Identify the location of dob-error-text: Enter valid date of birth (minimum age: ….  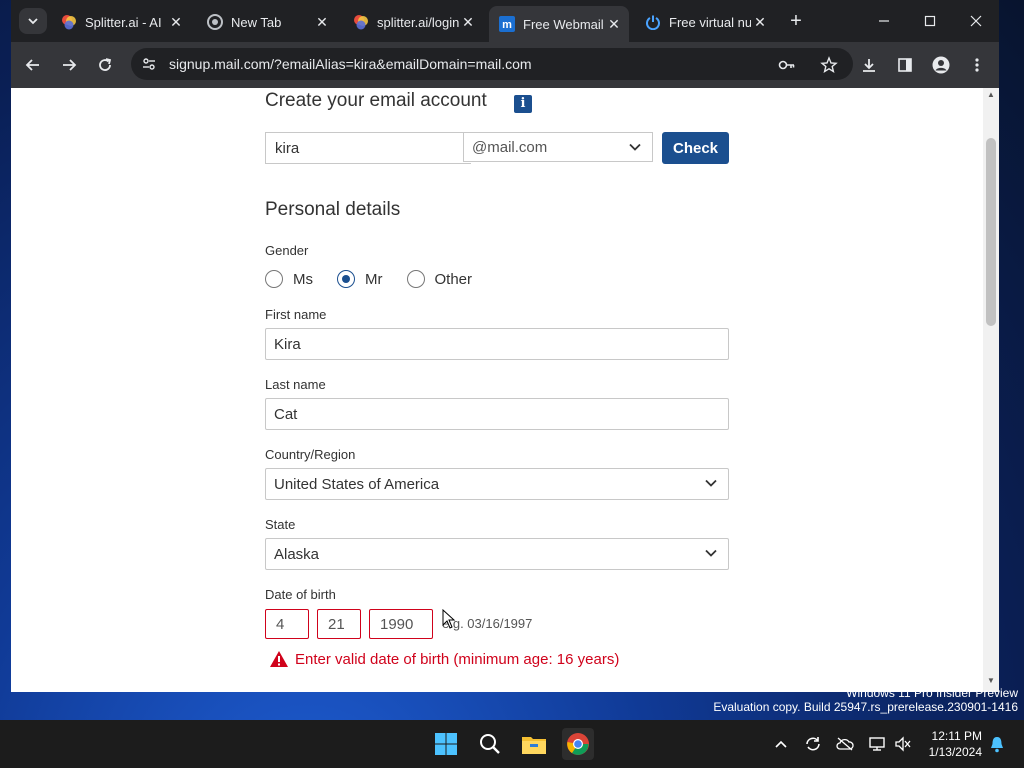
(457, 659).